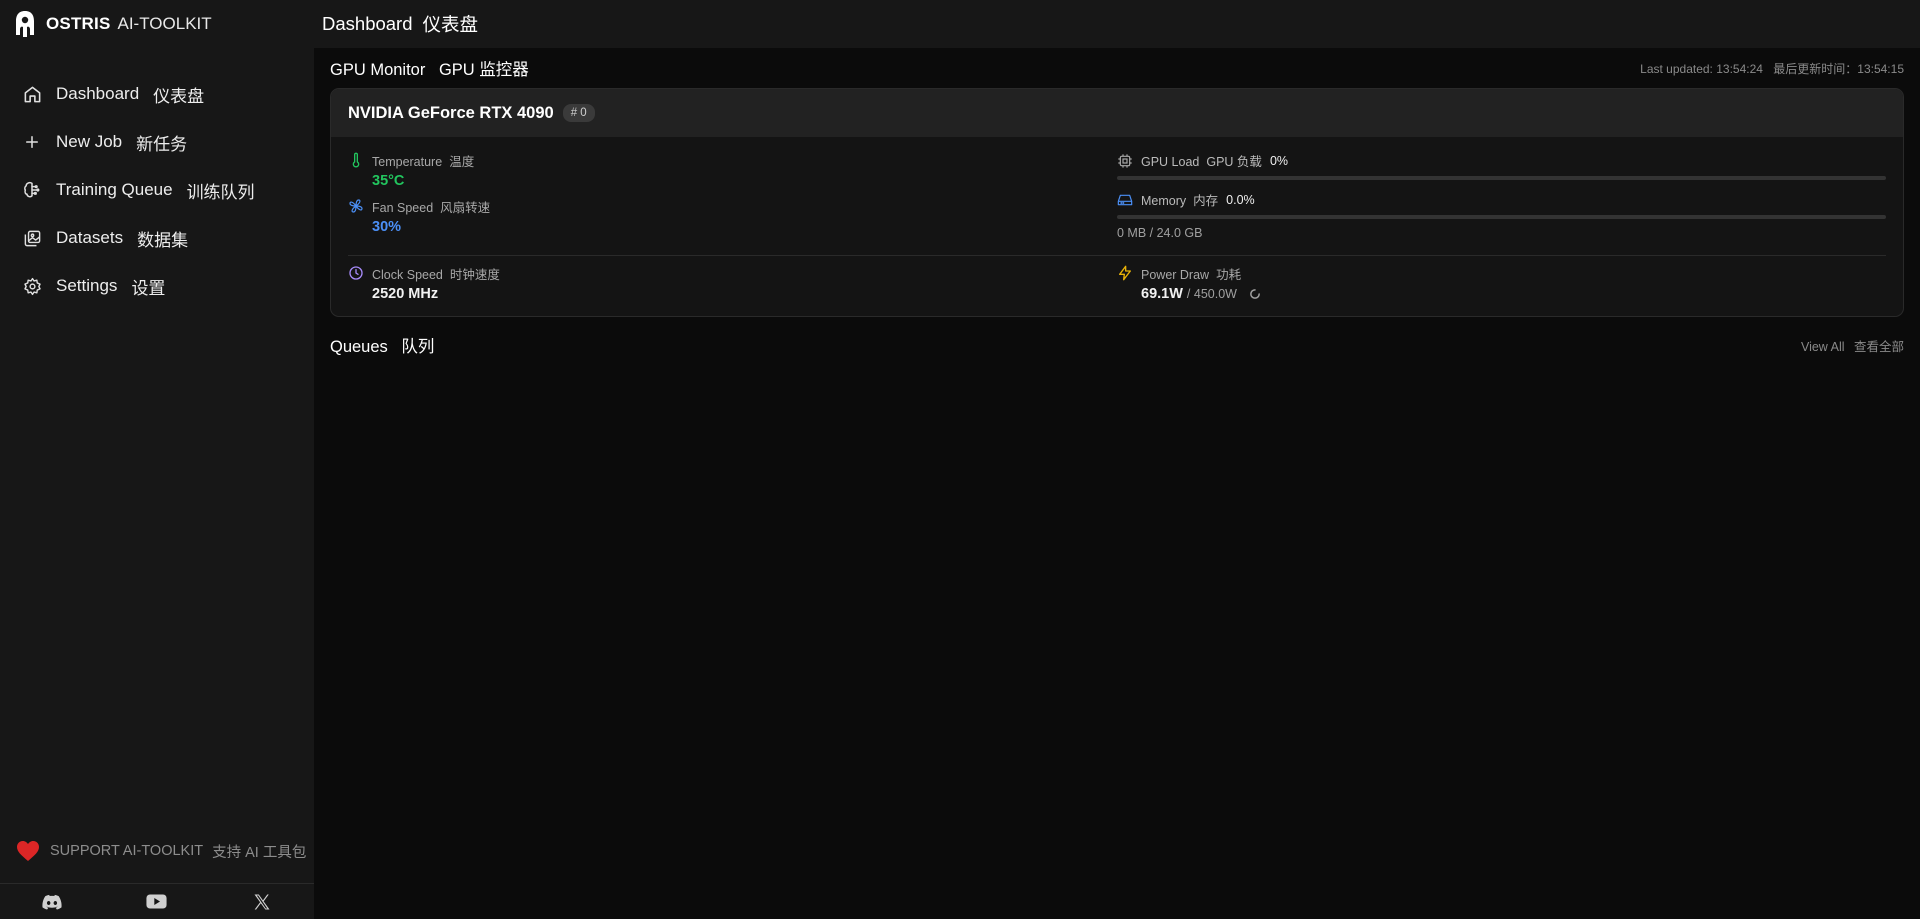 The image size is (1920, 919). I want to click on clock-speed-label-zh: 时钟速度, so click(474, 275).